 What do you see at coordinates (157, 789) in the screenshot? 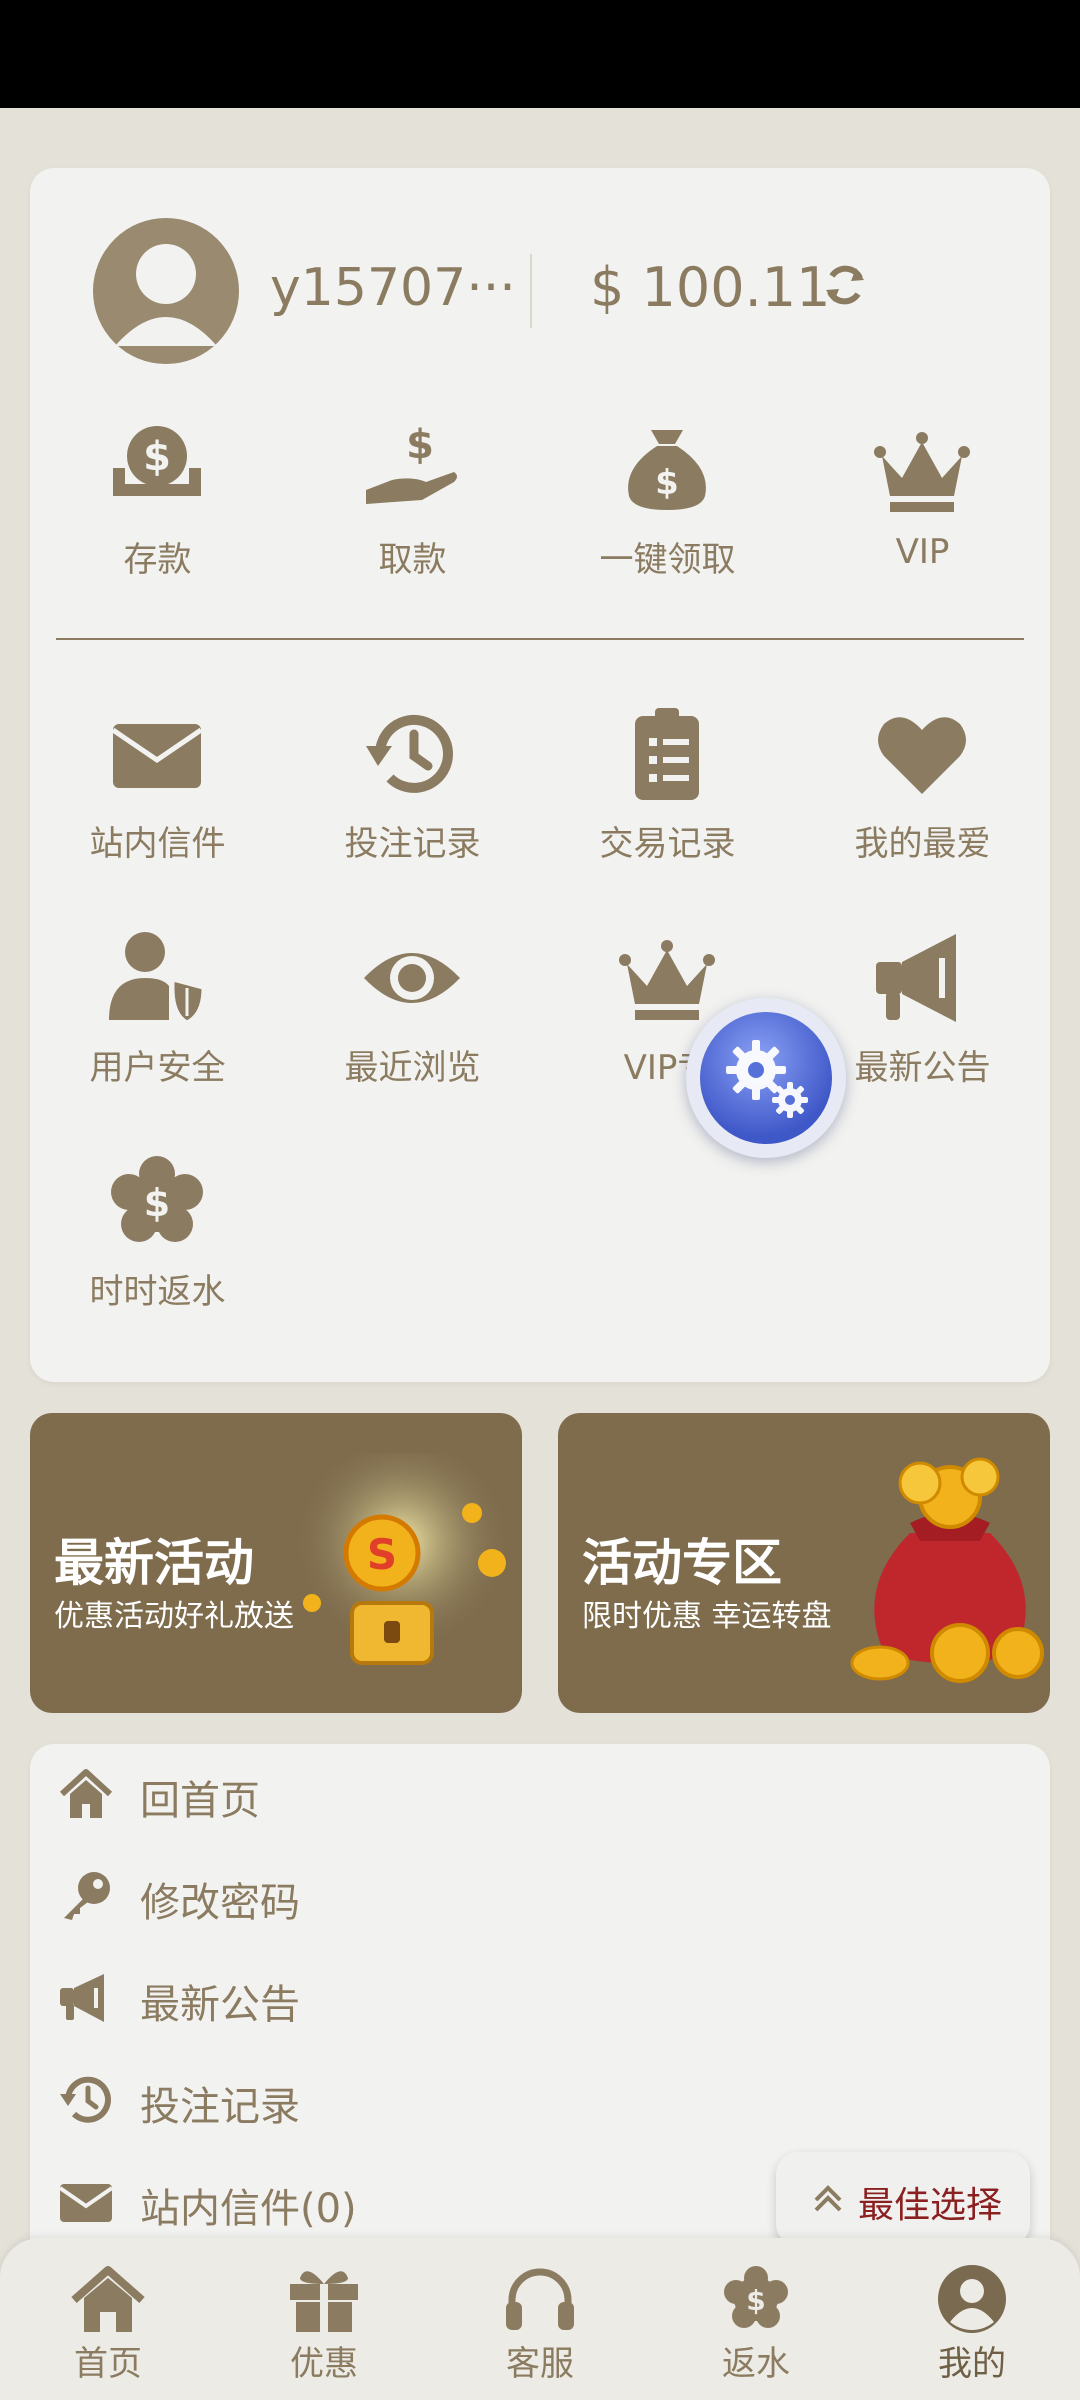
I see `feature-messages: 站内信件` at bounding box center [157, 789].